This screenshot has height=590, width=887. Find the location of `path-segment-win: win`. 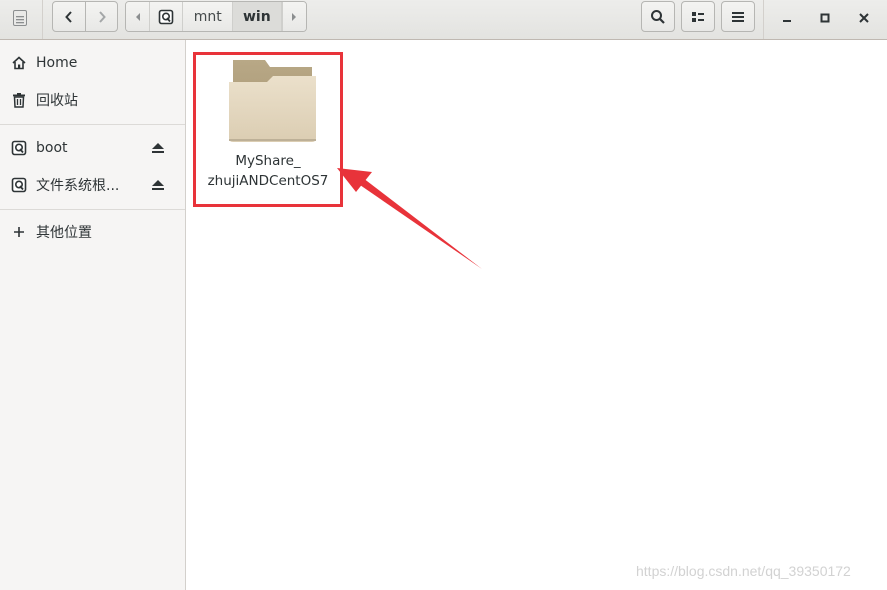

path-segment-win: win is located at coordinates (257, 16).